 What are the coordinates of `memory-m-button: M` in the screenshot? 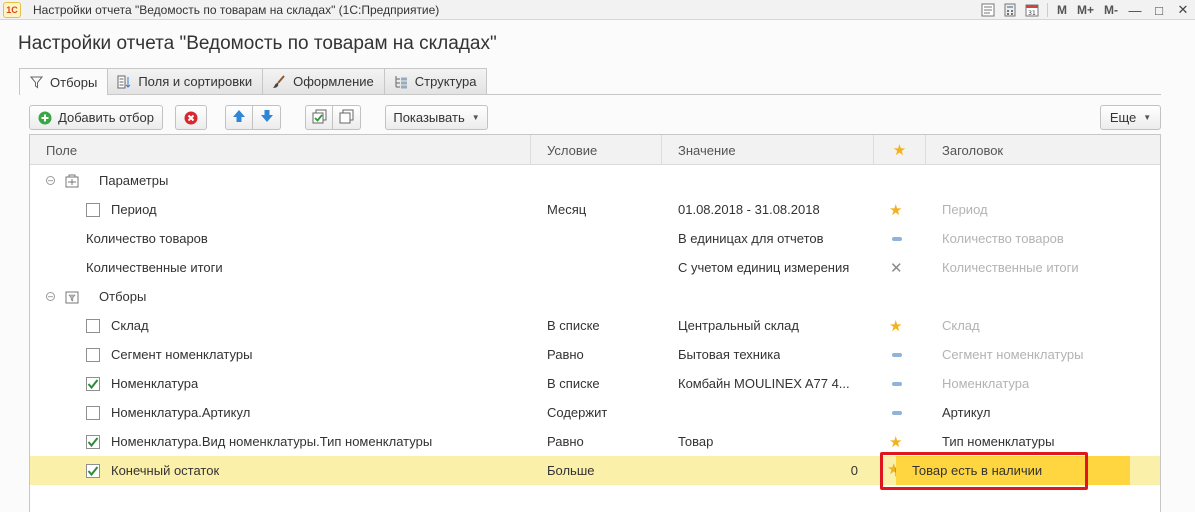 It's located at (1062, 10).